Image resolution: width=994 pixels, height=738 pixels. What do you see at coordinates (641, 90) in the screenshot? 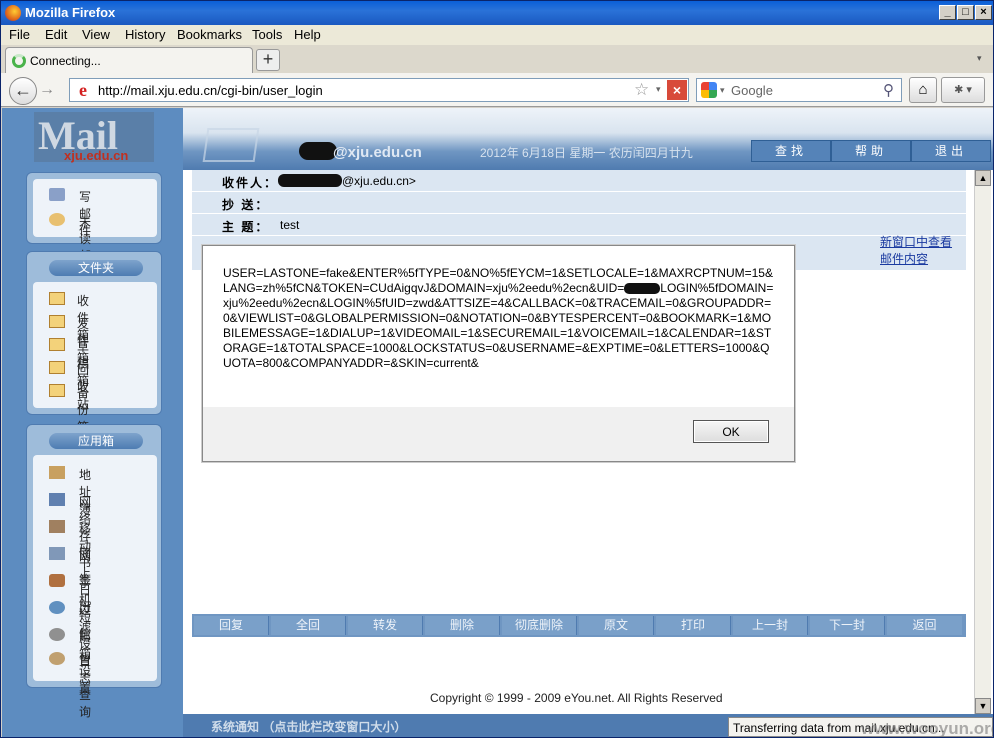
I see `bookmark-star-icon: ☆` at bounding box center [641, 90].